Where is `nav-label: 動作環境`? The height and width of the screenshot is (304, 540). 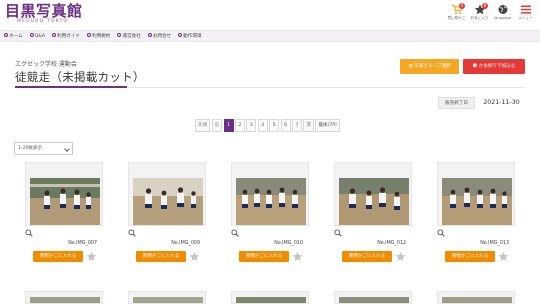
nav-label: 動作環境 is located at coordinates (192, 36).